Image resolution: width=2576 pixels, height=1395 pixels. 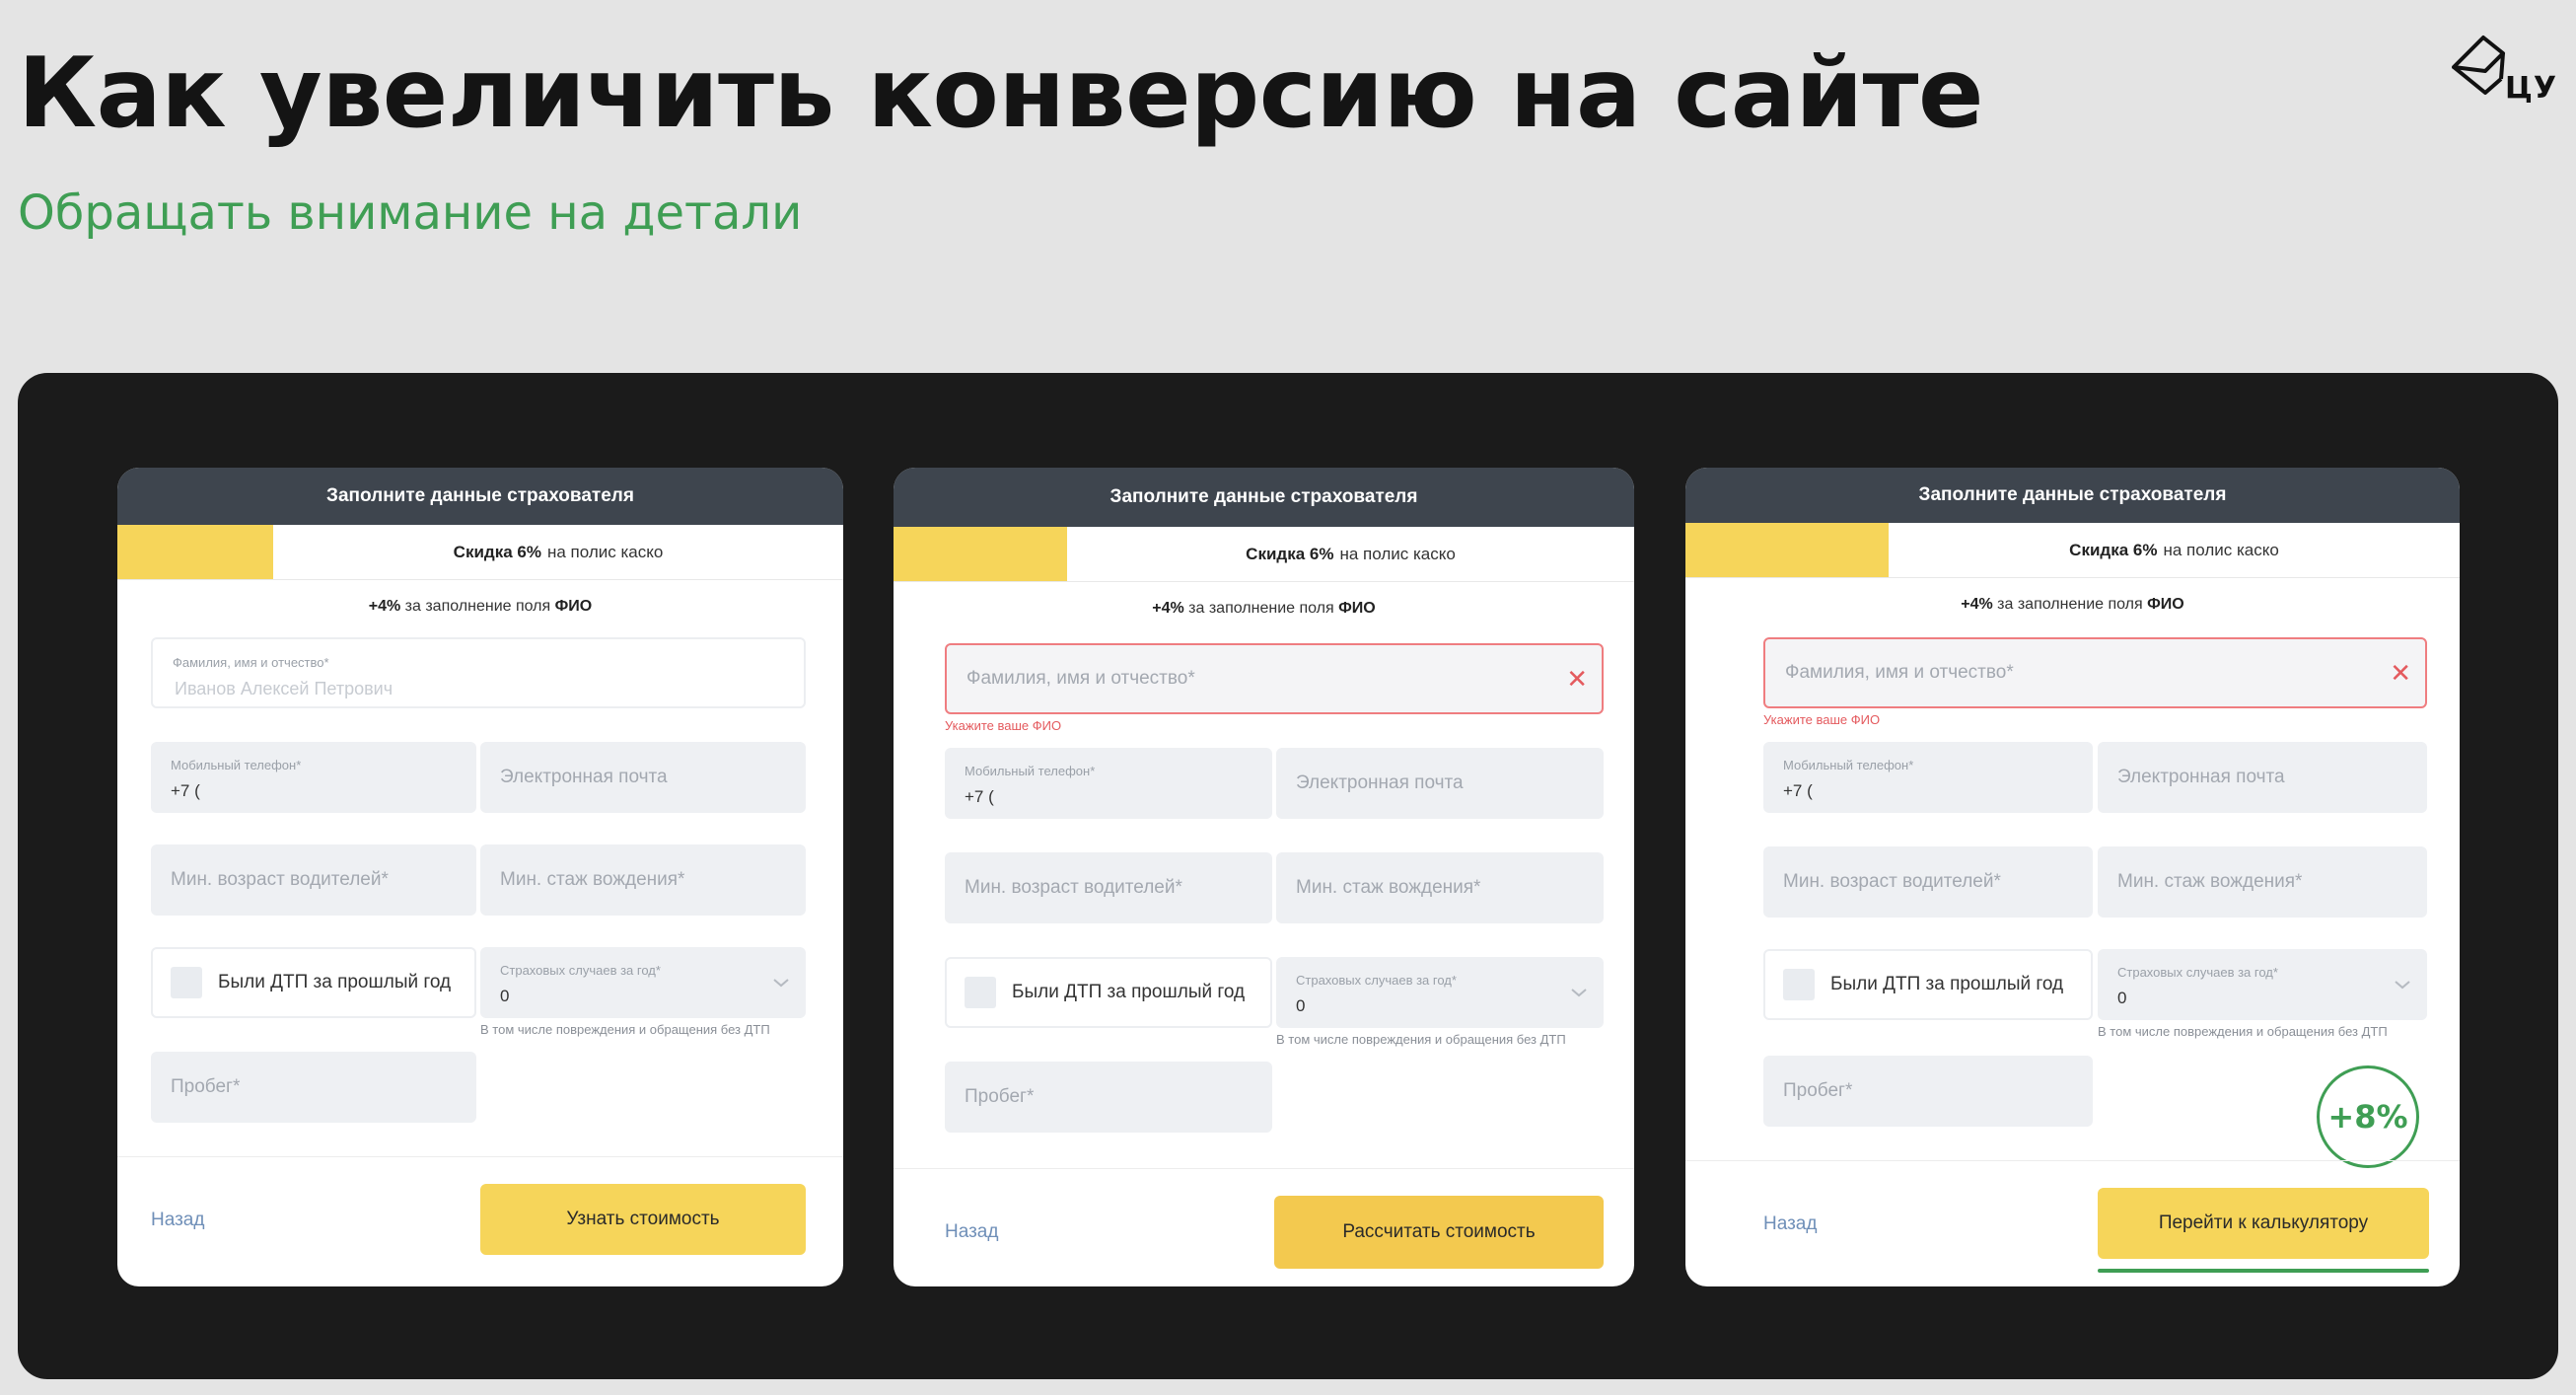 What do you see at coordinates (584, 777) in the screenshot?
I see `email-label: Электронная почта` at bounding box center [584, 777].